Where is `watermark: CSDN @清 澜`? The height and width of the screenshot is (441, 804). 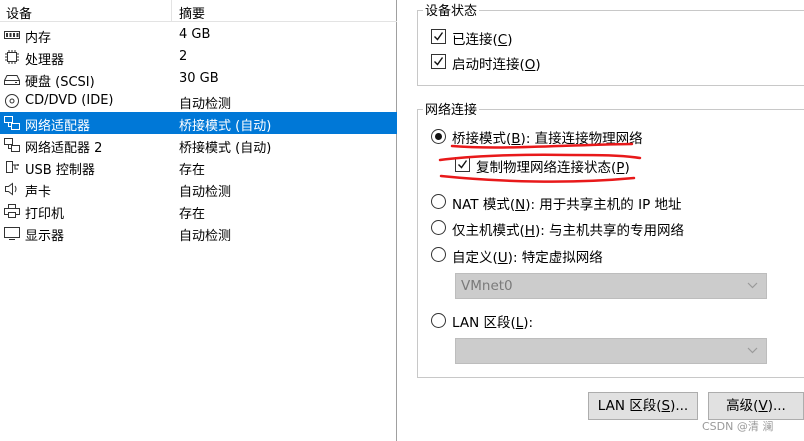 watermark: CSDN @清 澜 is located at coordinates (738, 426).